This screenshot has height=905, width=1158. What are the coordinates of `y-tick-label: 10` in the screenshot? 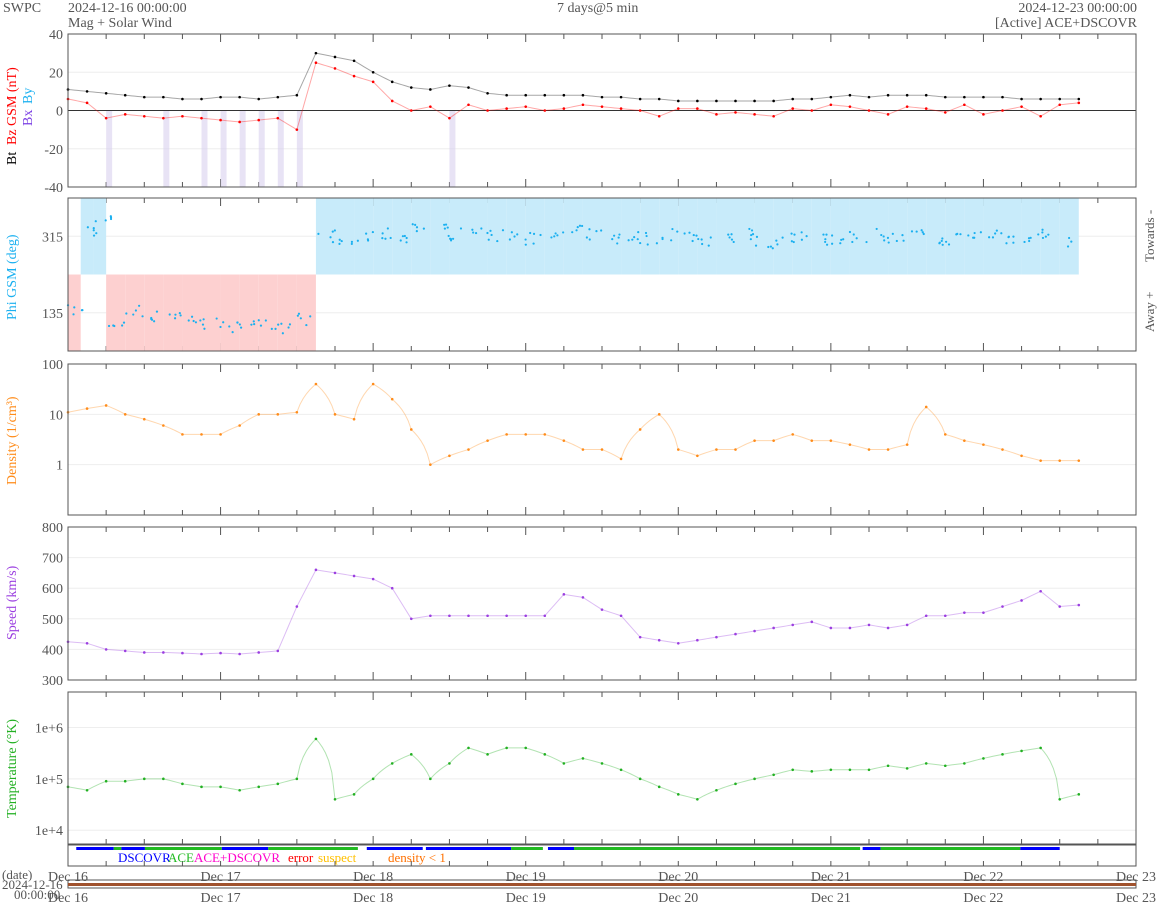 It's located at (56, 415).